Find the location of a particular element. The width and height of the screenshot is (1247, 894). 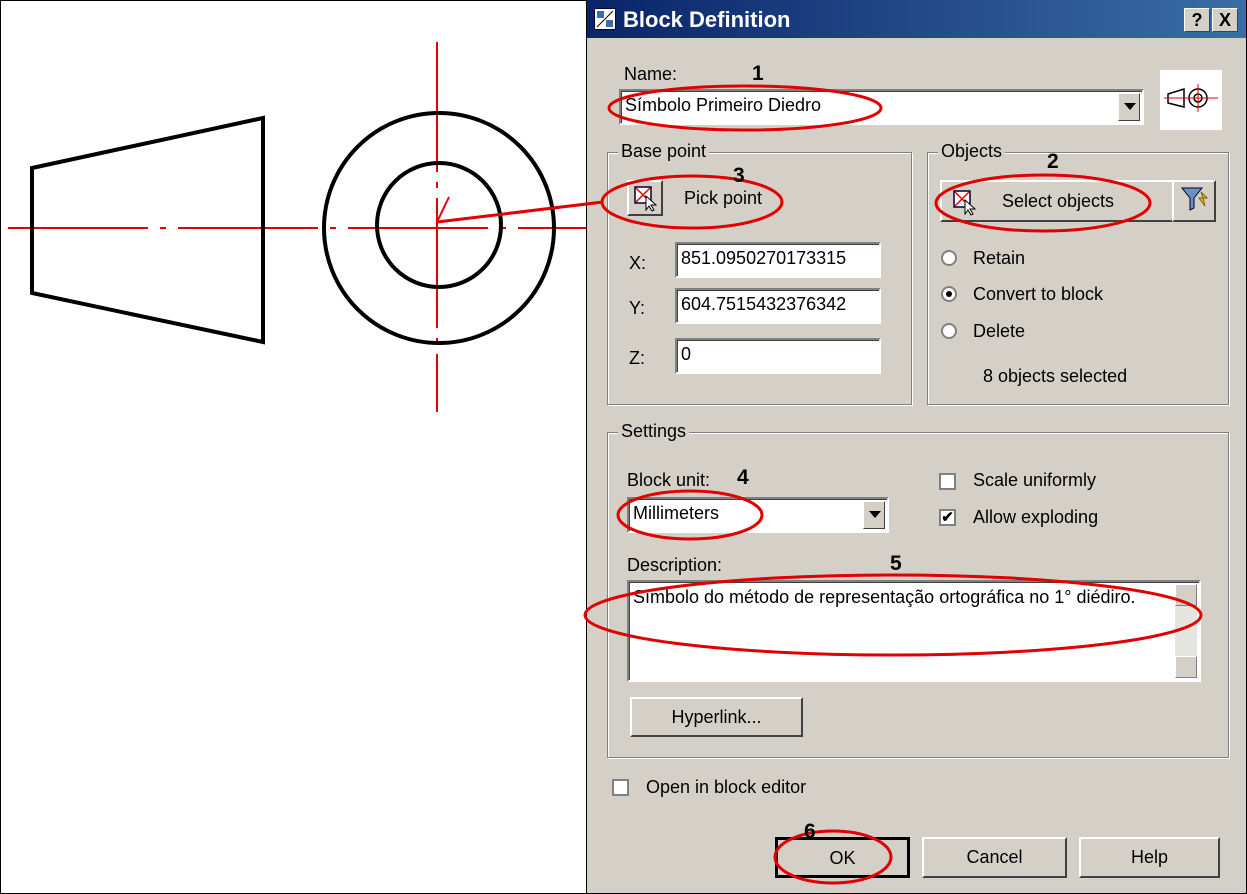

annotation-ellipse-name is located at coordinates (745, 108).